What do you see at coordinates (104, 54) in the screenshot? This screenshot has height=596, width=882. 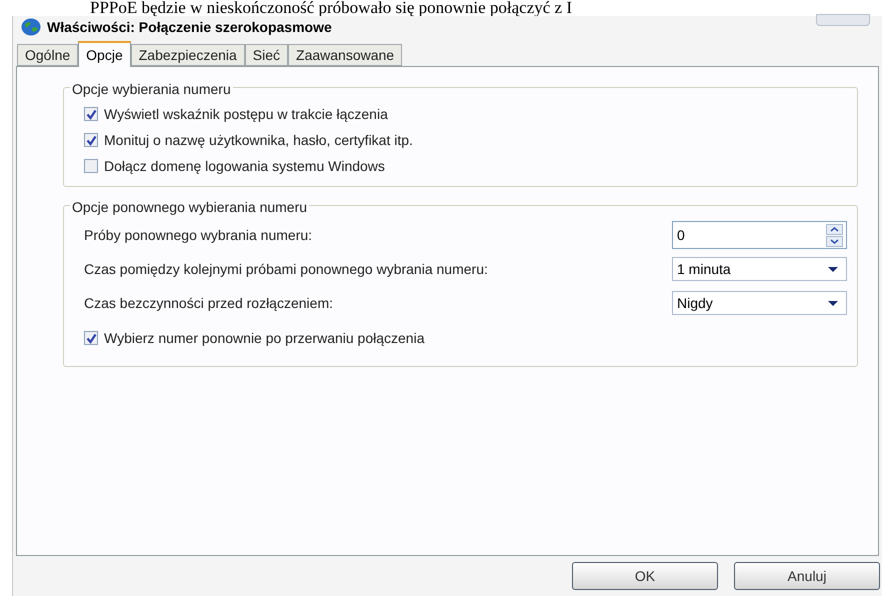 I see `tab: Opcje` at bounding box center [104, 54].